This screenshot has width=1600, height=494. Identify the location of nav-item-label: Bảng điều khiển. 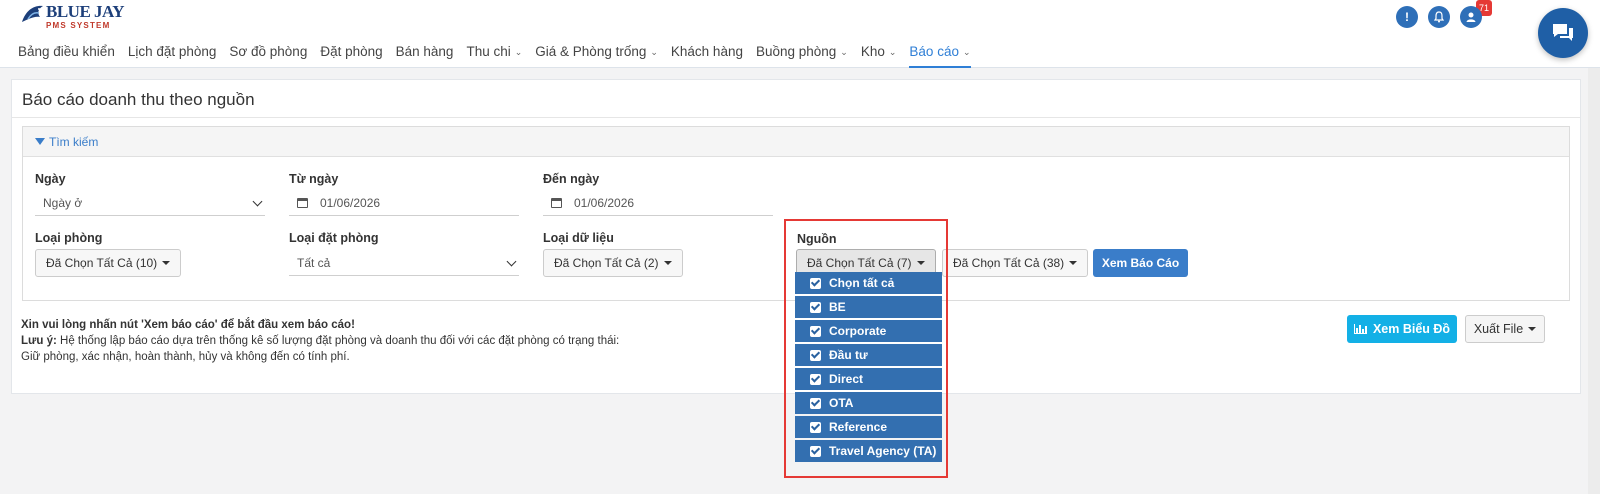
(66, 51).